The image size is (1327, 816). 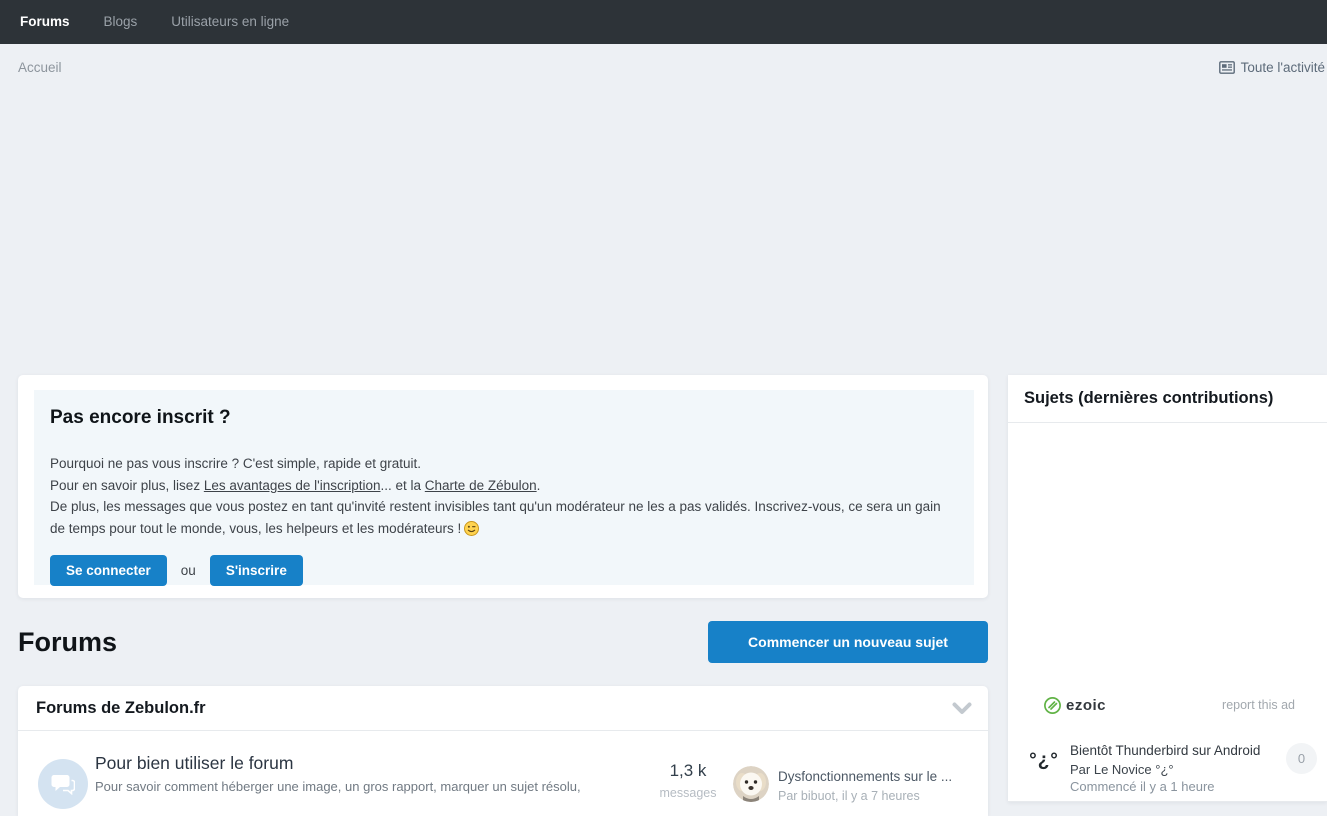 I want to click on start-new-topic-button: Commencer un nouveau sujet, so click(x=848, y=642).